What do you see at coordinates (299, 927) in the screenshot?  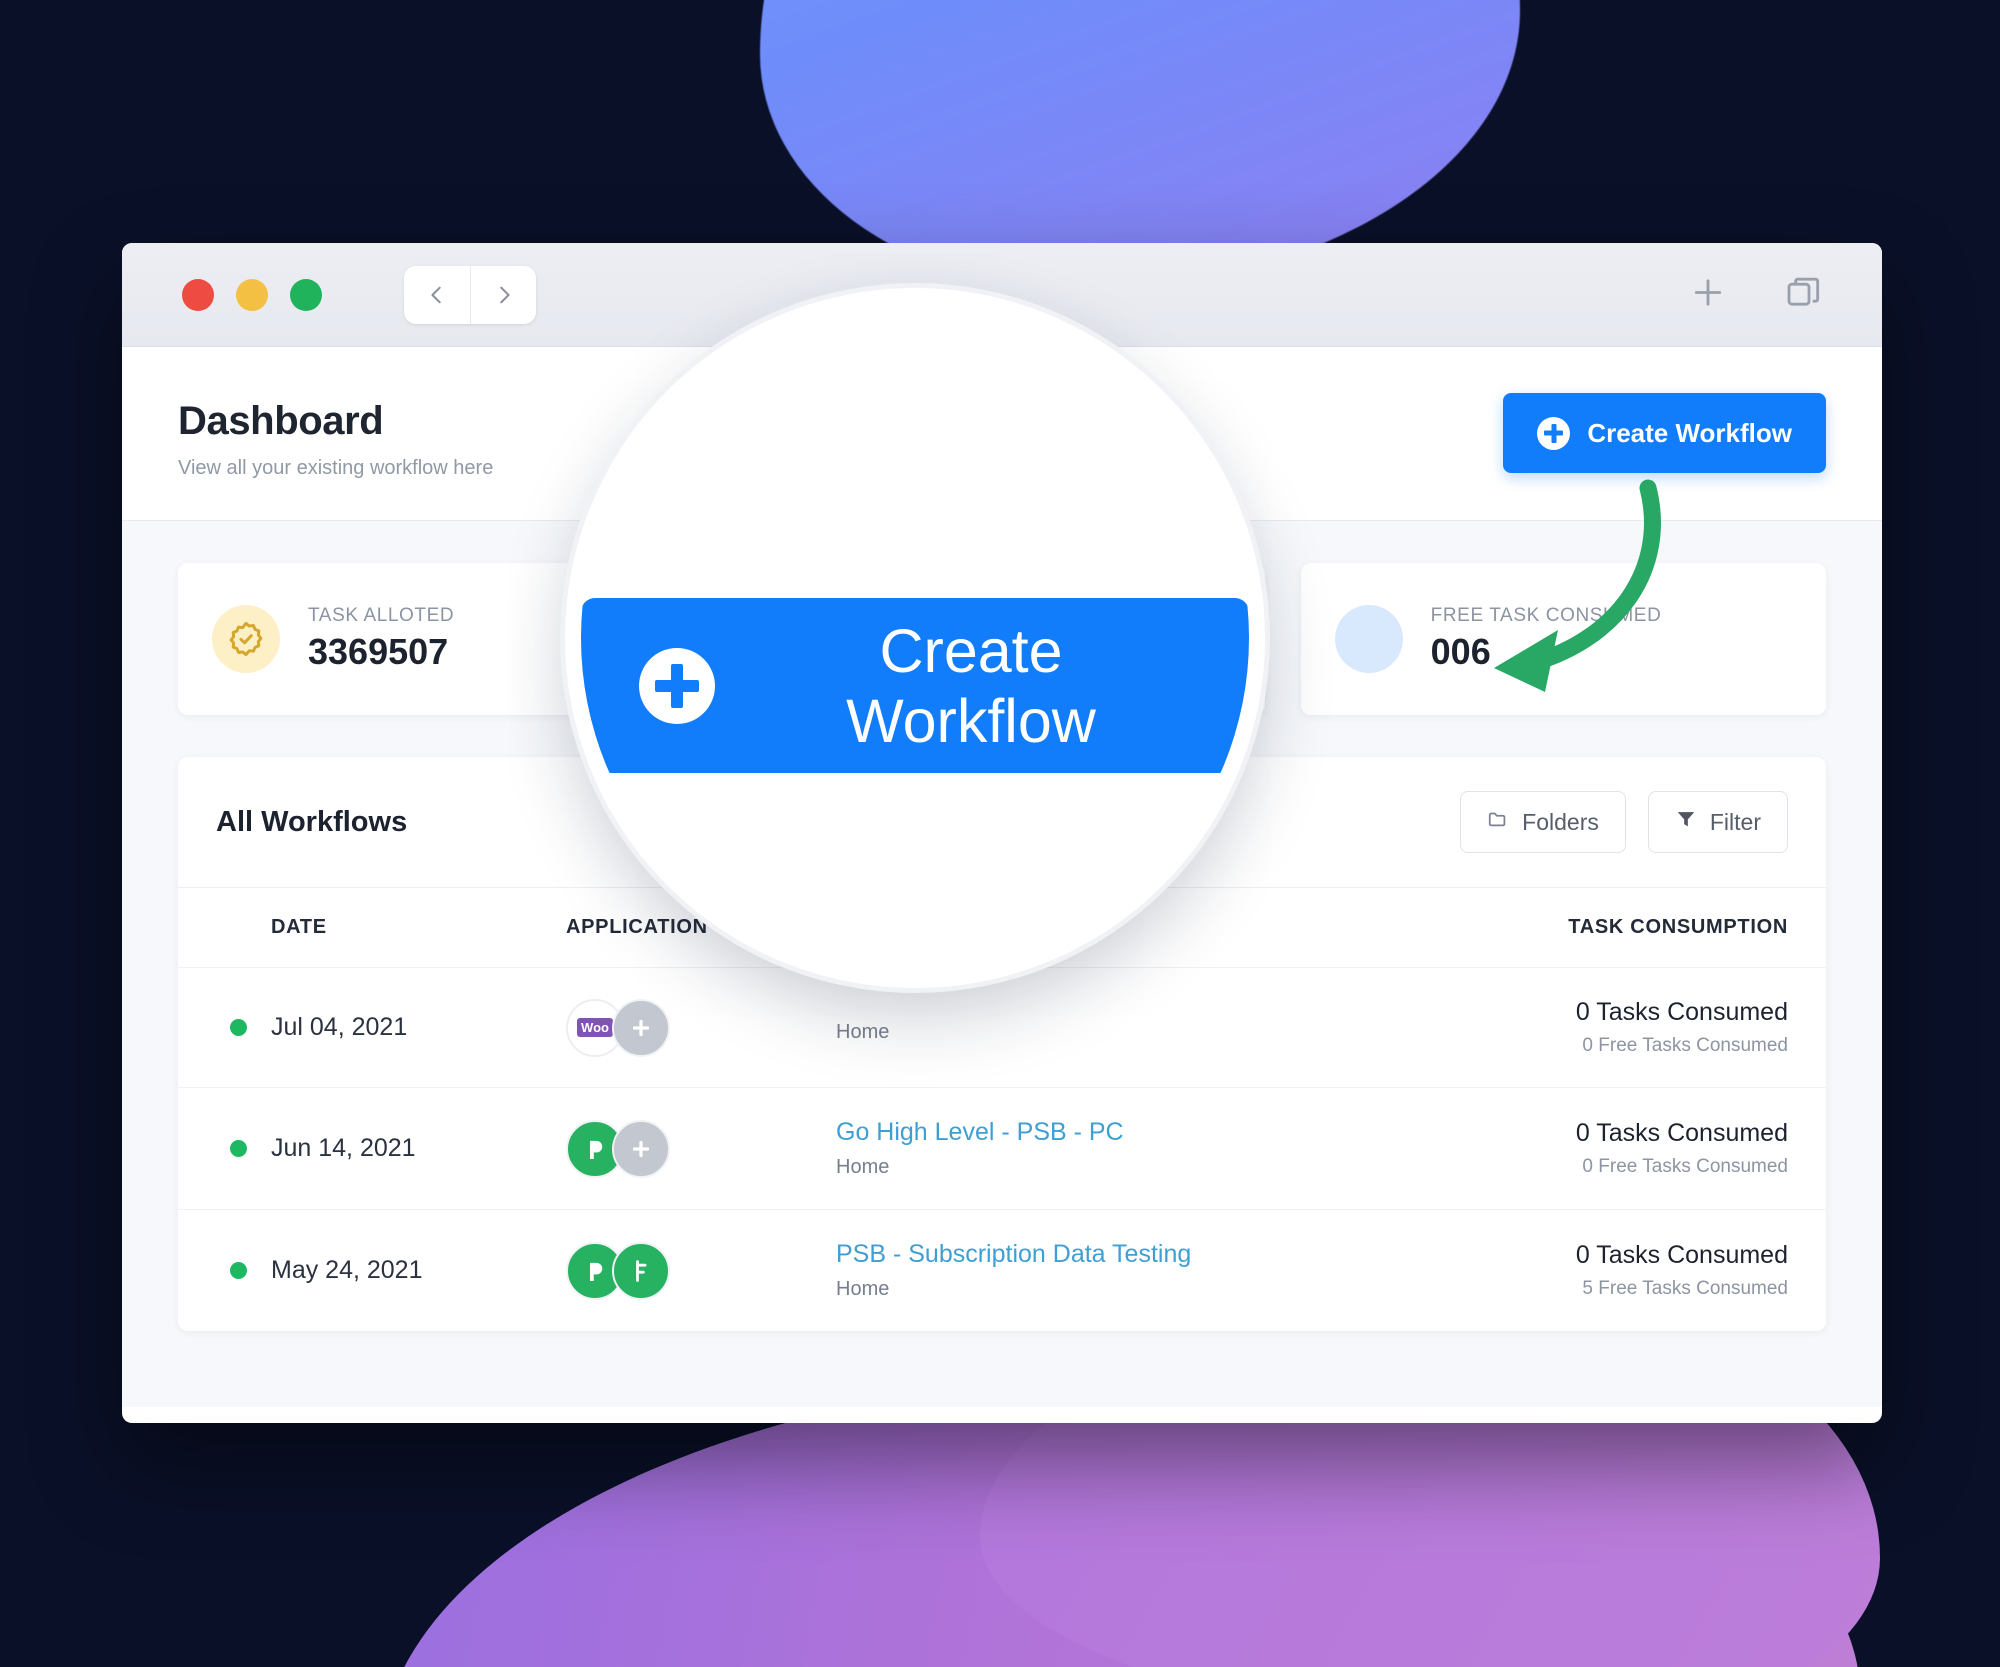 I see `column-header-date: DATE` at bounding box center [299, 927].